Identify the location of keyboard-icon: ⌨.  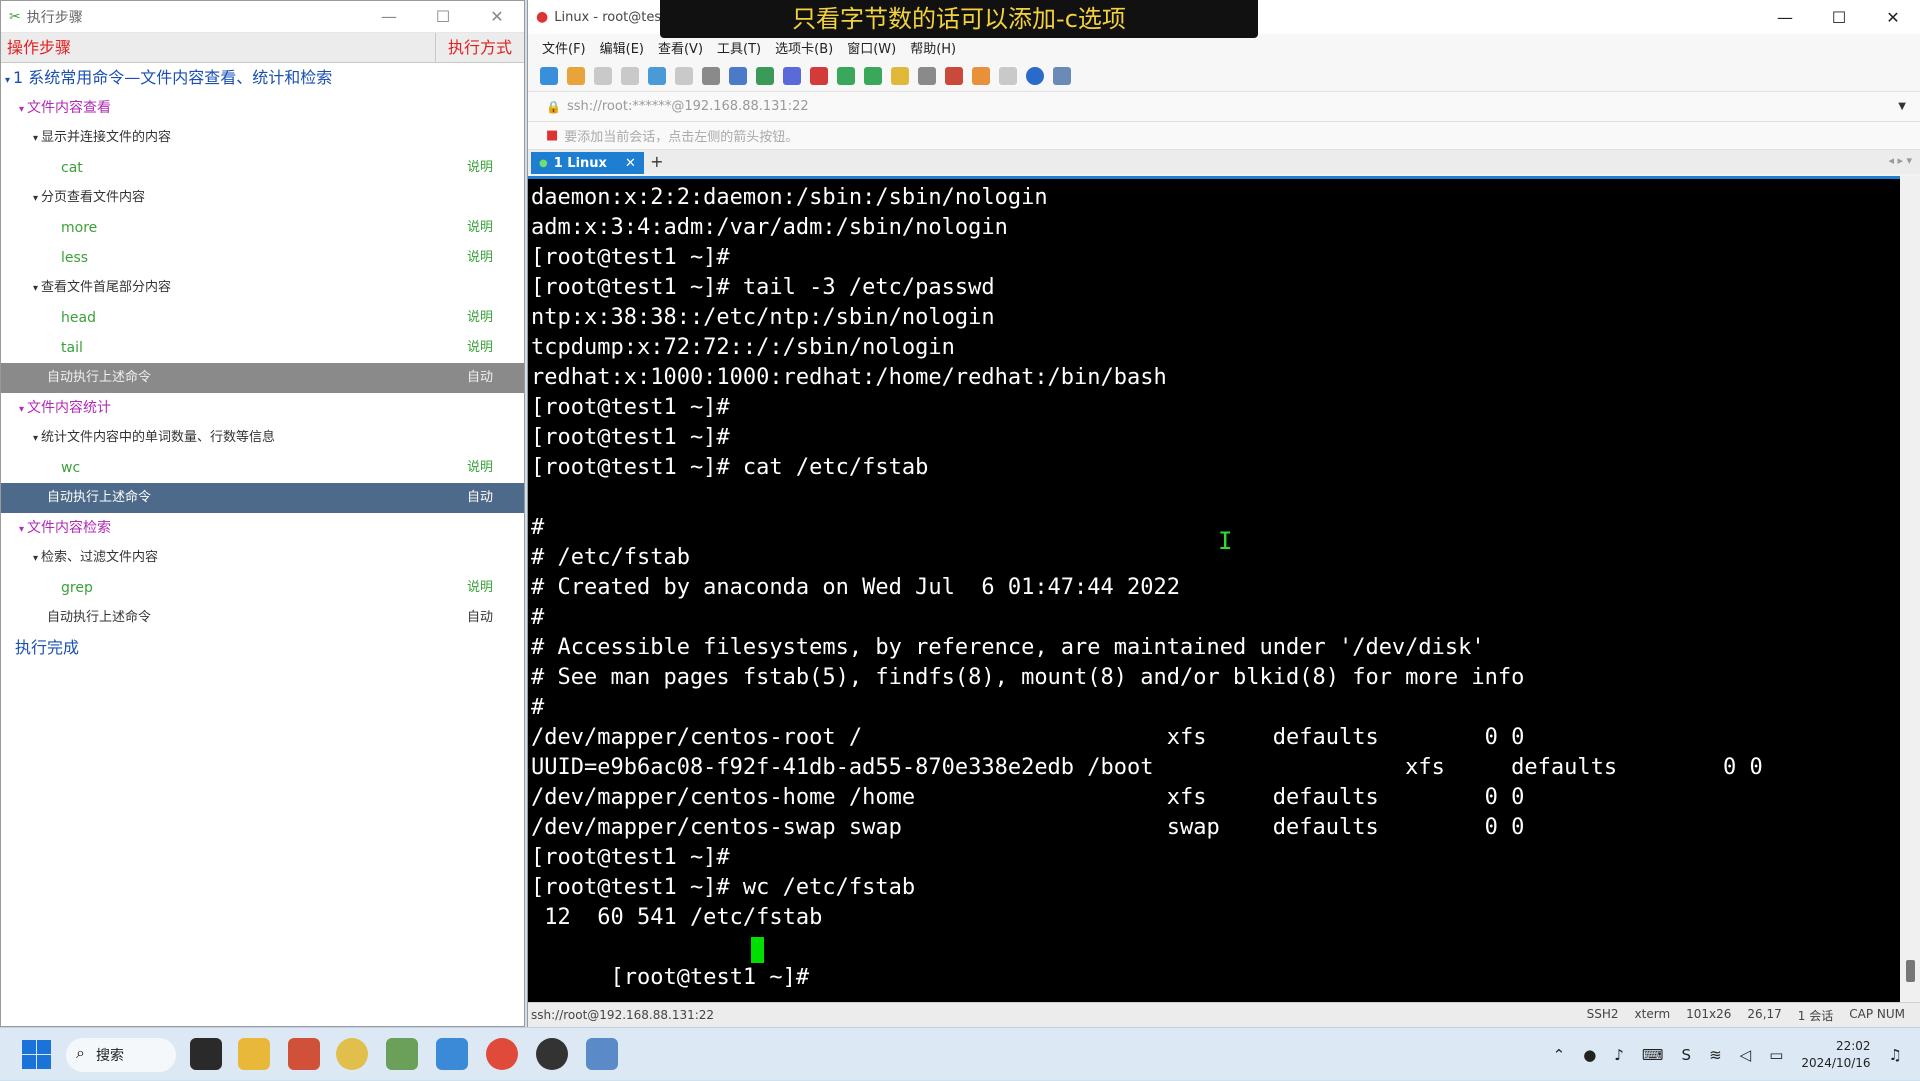
(1653, 1055).